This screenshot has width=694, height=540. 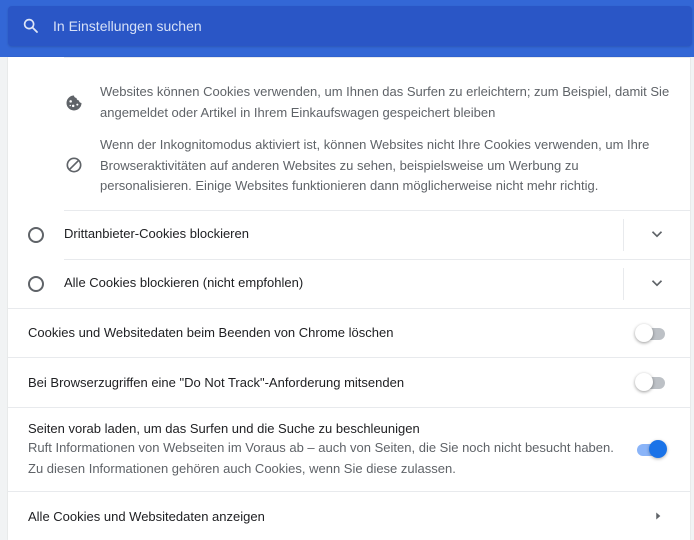 I want to click on preload-toggle, so click(x=652, y=449).